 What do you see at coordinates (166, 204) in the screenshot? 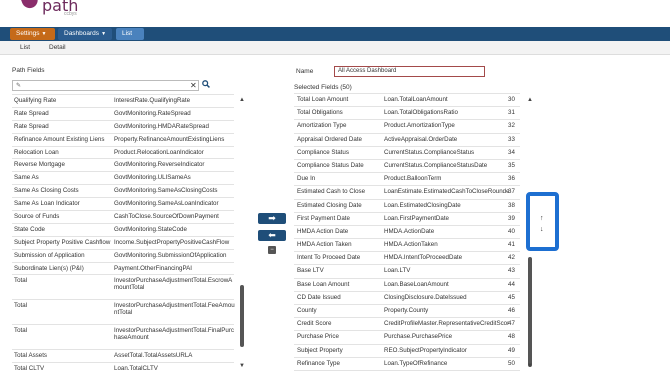
I see `path-field-path: GovtMonitoring.SameAsLoanIndicator` at bounding box center [166, 204].